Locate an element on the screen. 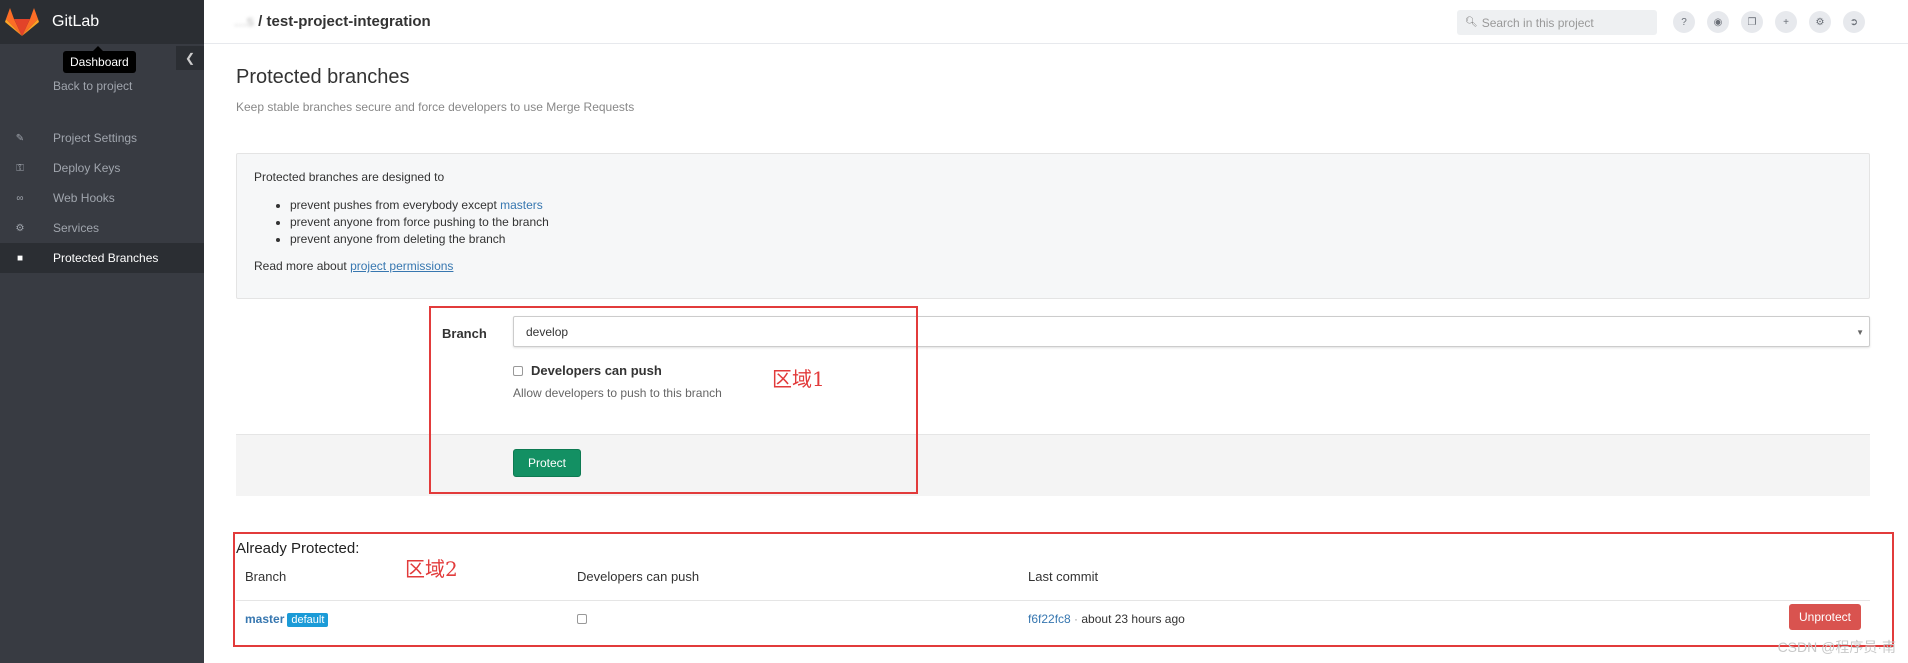 The width and height of the screenshot is (1908, 663). caret-down-icon: ▼ is located at coordinates (1860, 332).